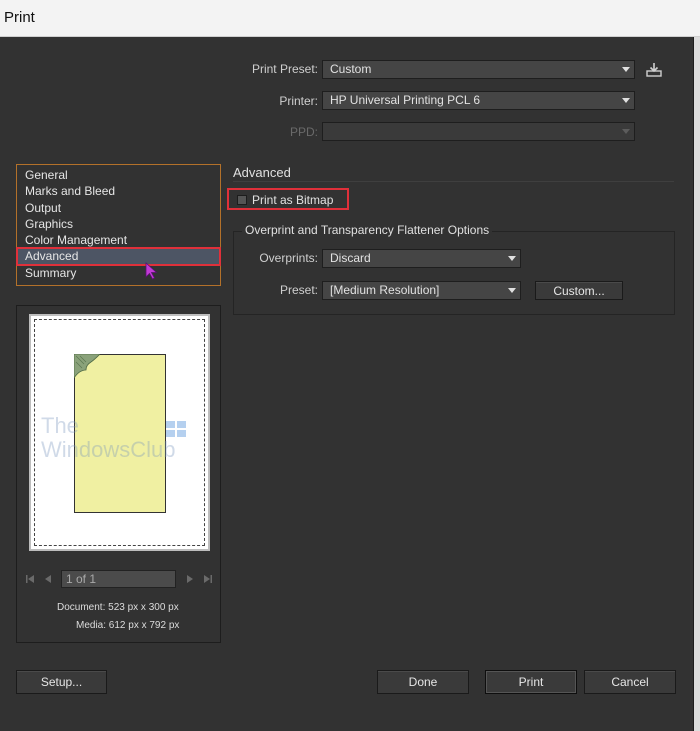 This screenshot has width=700, height=731. What do you see at coordinates (293, 200) in the screenshot?
I see `print-as-bitmap-label: Print as Bitmap` at bounding box center [293, 200].